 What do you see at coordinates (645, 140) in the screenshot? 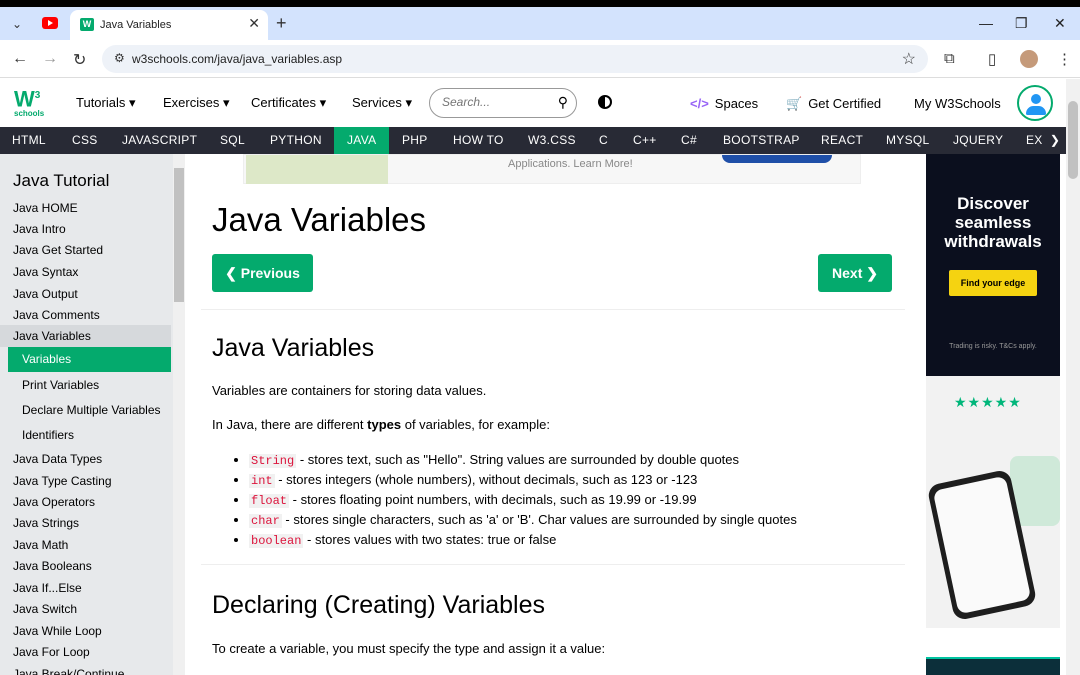
I see `nav-cpp: C++` at bounding box center [645, 140].